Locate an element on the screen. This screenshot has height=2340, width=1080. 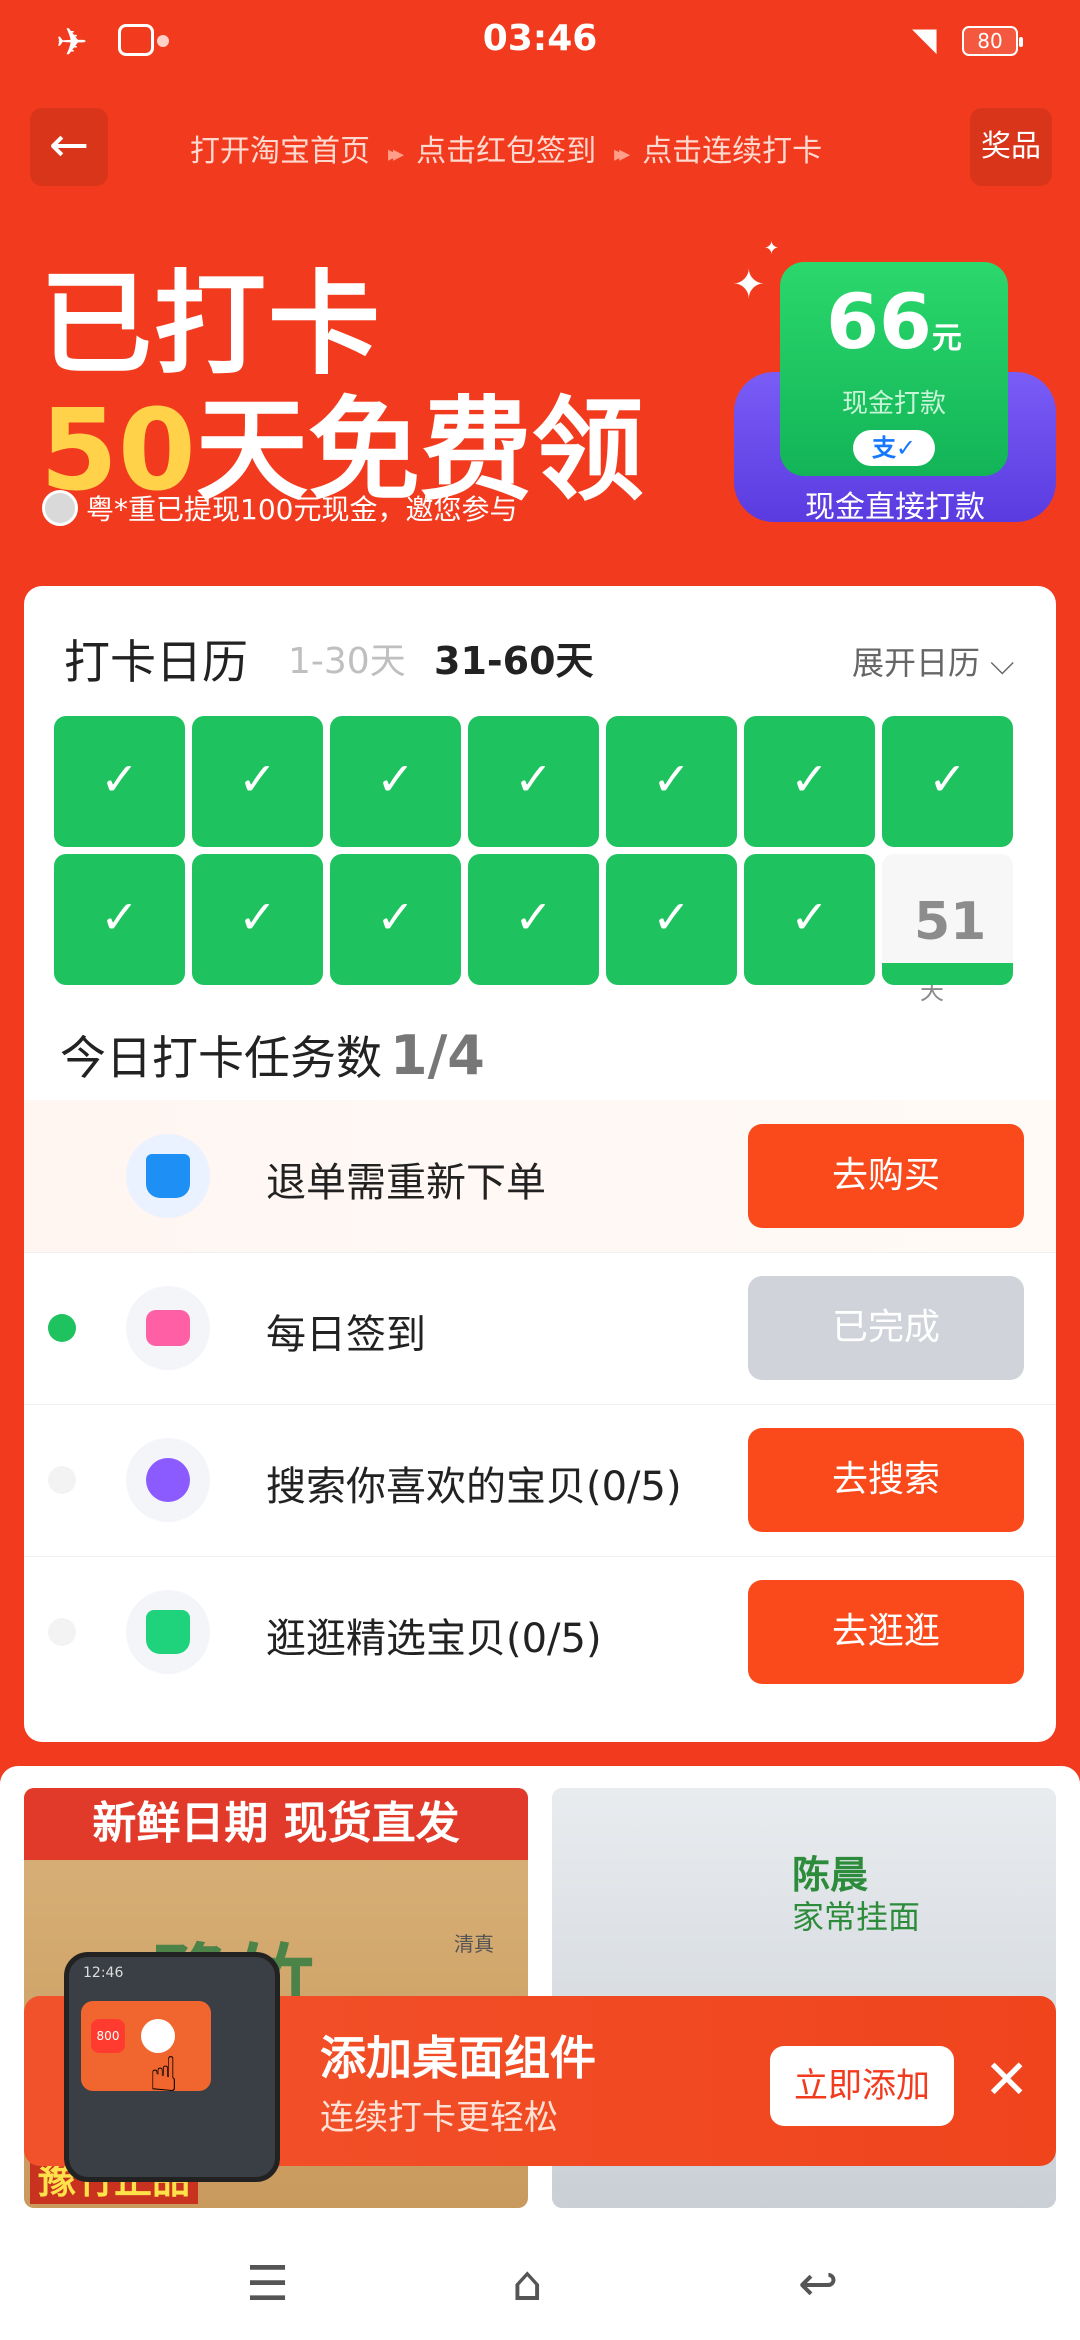
social-proof-text: 粤*重已提现100元现金，邀您参与 is located at coordinates (302, 509).